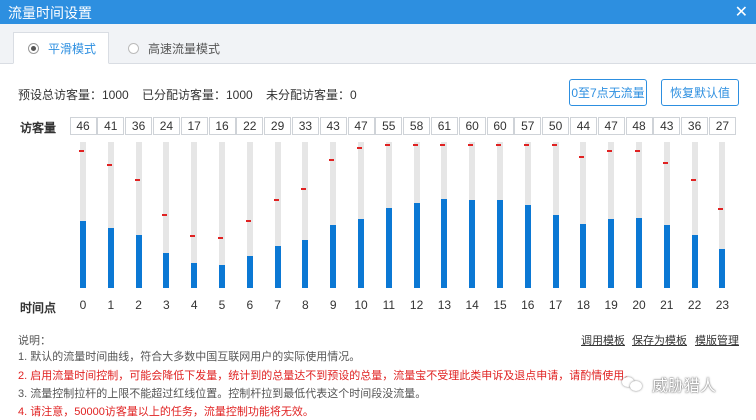 This screenshot has height=420, width=756. What do you see at coordinates (416, 305) in the screenshot?
I see `hour-label-12: 12` at bounding box center [416, 305].